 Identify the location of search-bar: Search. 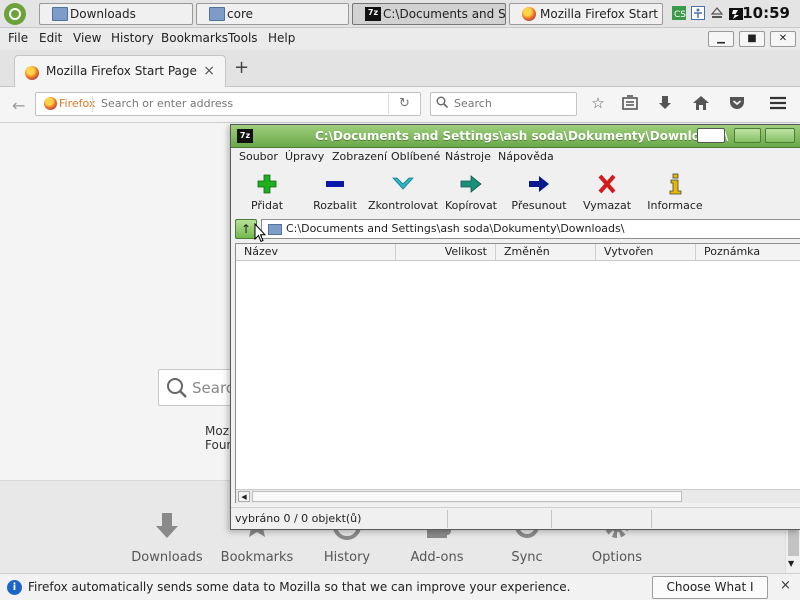
(503, 104).